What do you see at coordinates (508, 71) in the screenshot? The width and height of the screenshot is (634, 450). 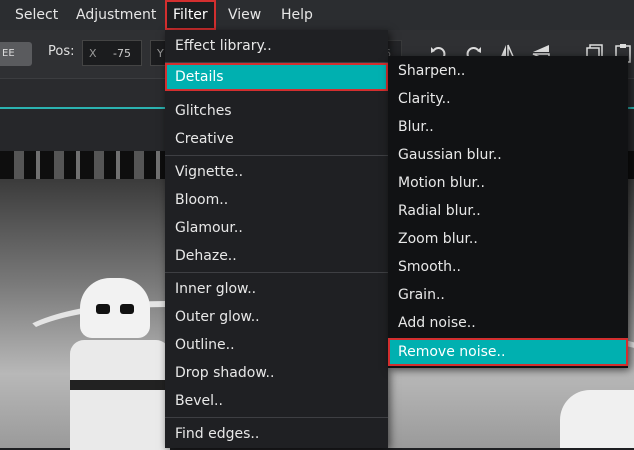 I see `details-item-sharpen: Sharpen..` at bounding box center [508, 71].